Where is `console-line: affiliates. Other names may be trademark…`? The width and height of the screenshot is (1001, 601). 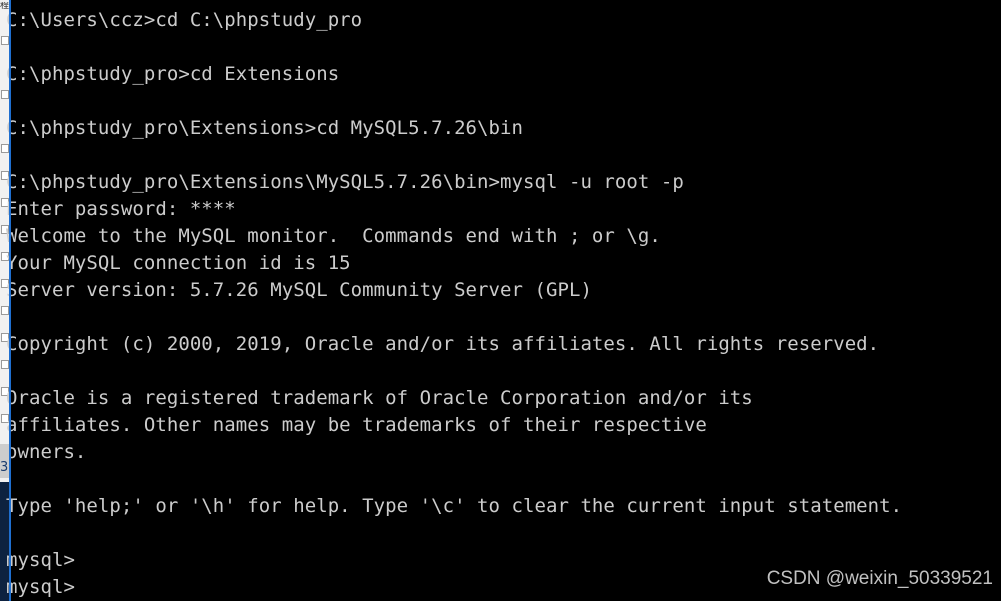
console-line: affiliates. Other names may be trademark… is located at coordinates (356, 425).